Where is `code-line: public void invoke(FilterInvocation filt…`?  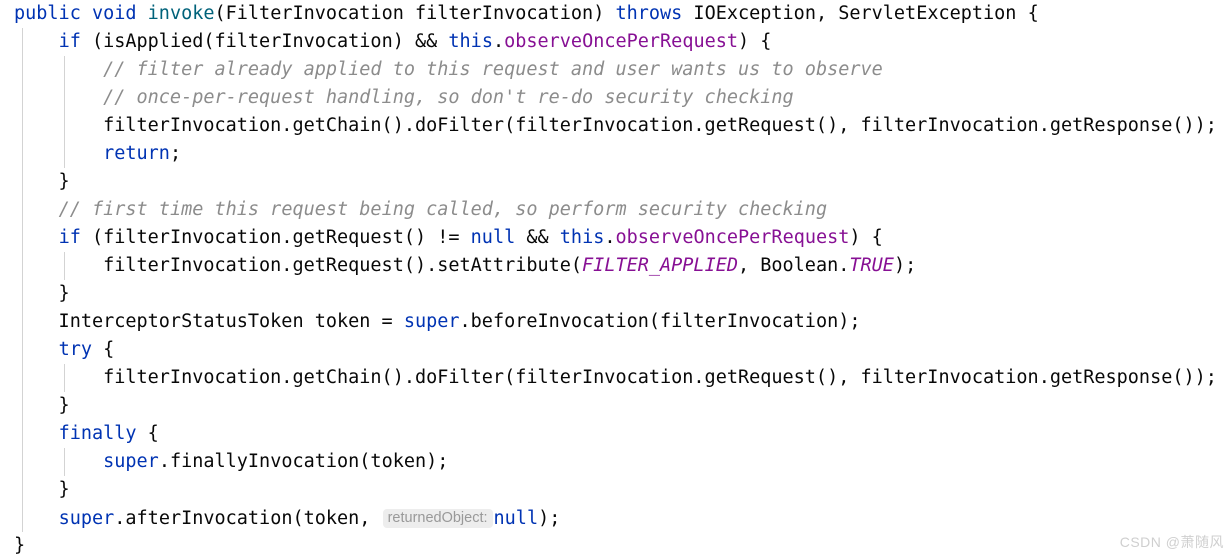 code-line: public void invoke(FilterInvocation filt… is located at coordinates (526, 14).